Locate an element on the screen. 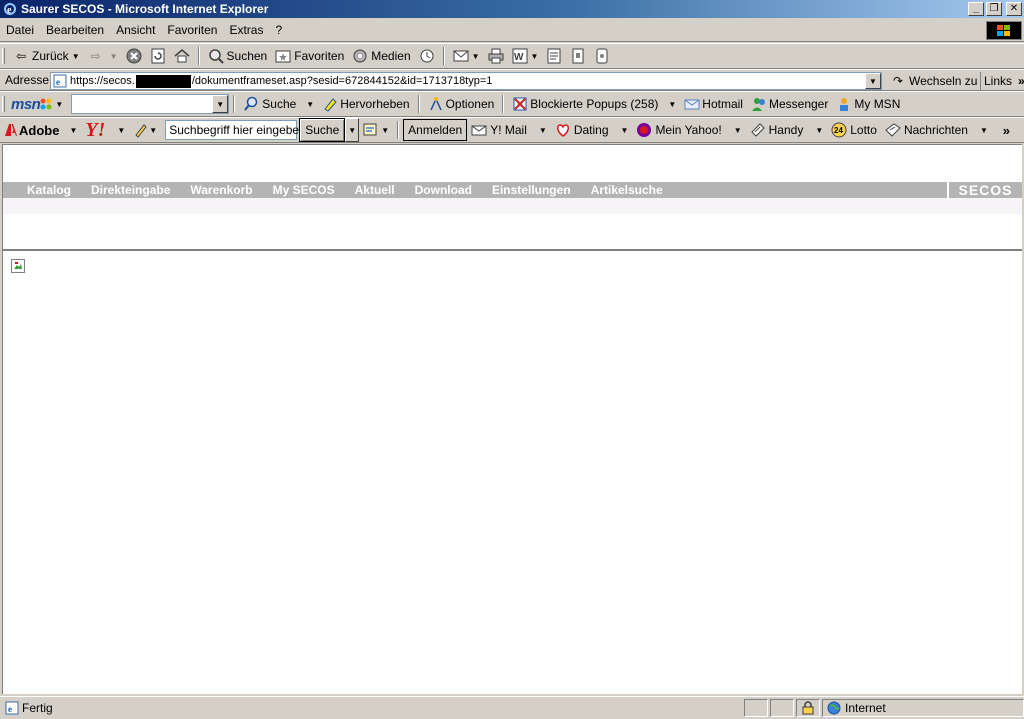 This screenshot has height=719, width=1024. highlight-button: Hervorheben is located at coordinates (365, 104).